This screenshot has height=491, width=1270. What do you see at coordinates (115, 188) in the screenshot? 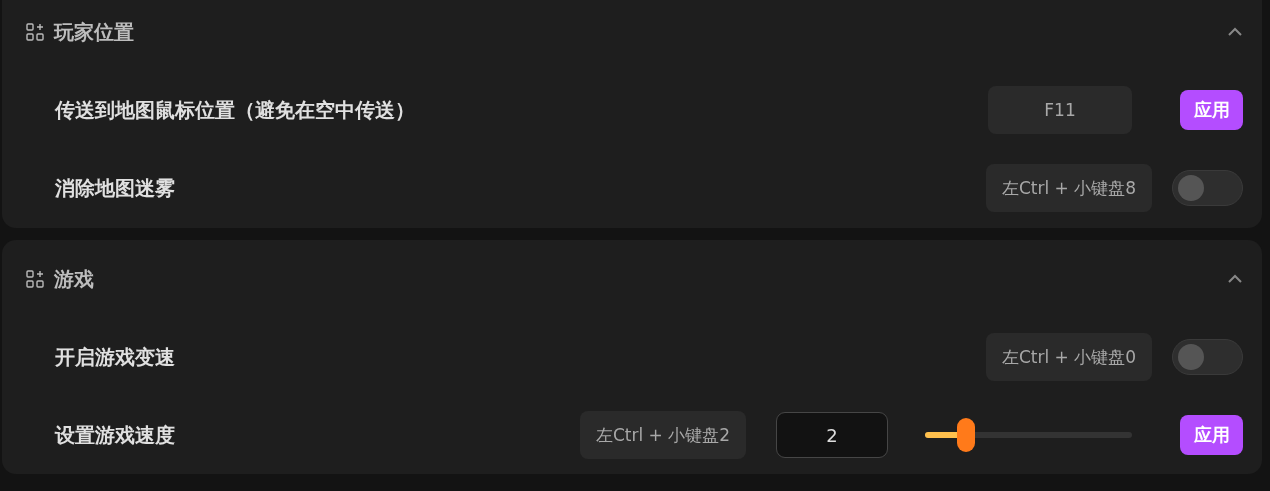
I see `setting-label: 消除地图迷雾` at bounding box center [115, 188].